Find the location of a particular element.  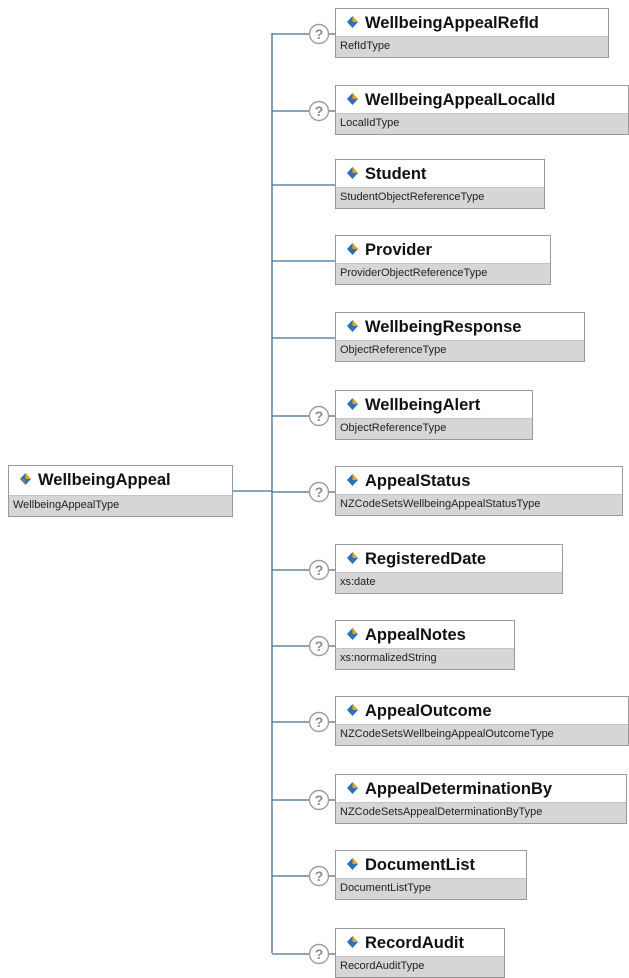

element-name: RecordAudit is located at coordinates (414, 943).